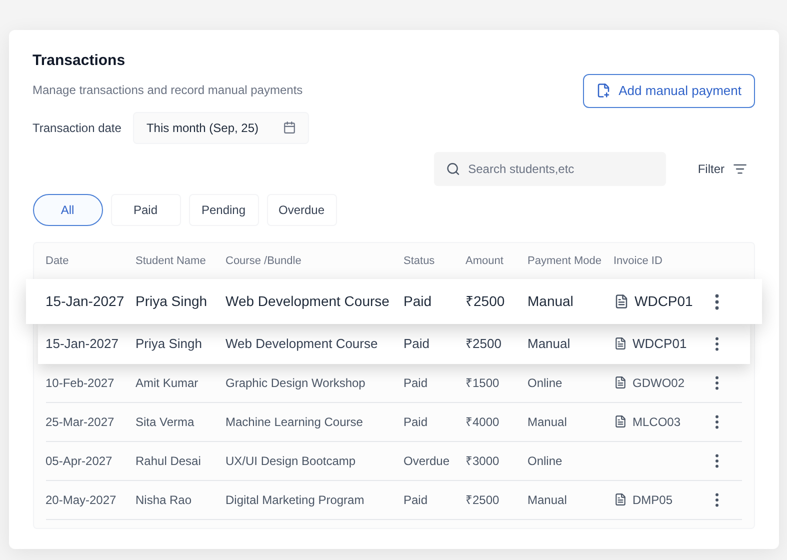 The image size is (787, 560). I want to click on invoice-cell-text: DMP05, so click(652, 500).